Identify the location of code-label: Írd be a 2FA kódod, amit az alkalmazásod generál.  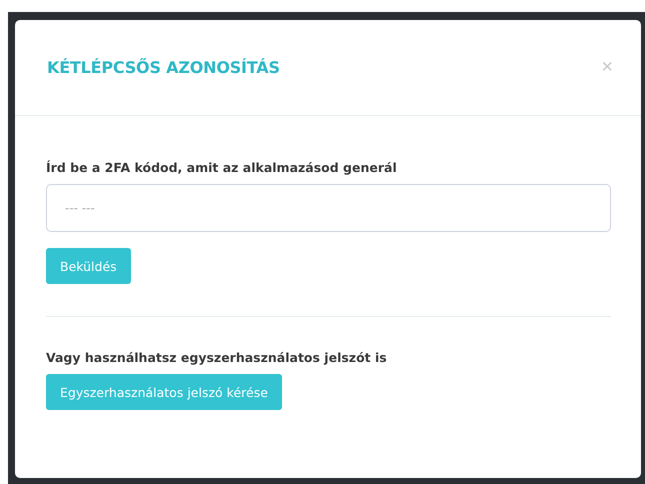
(222, 167).